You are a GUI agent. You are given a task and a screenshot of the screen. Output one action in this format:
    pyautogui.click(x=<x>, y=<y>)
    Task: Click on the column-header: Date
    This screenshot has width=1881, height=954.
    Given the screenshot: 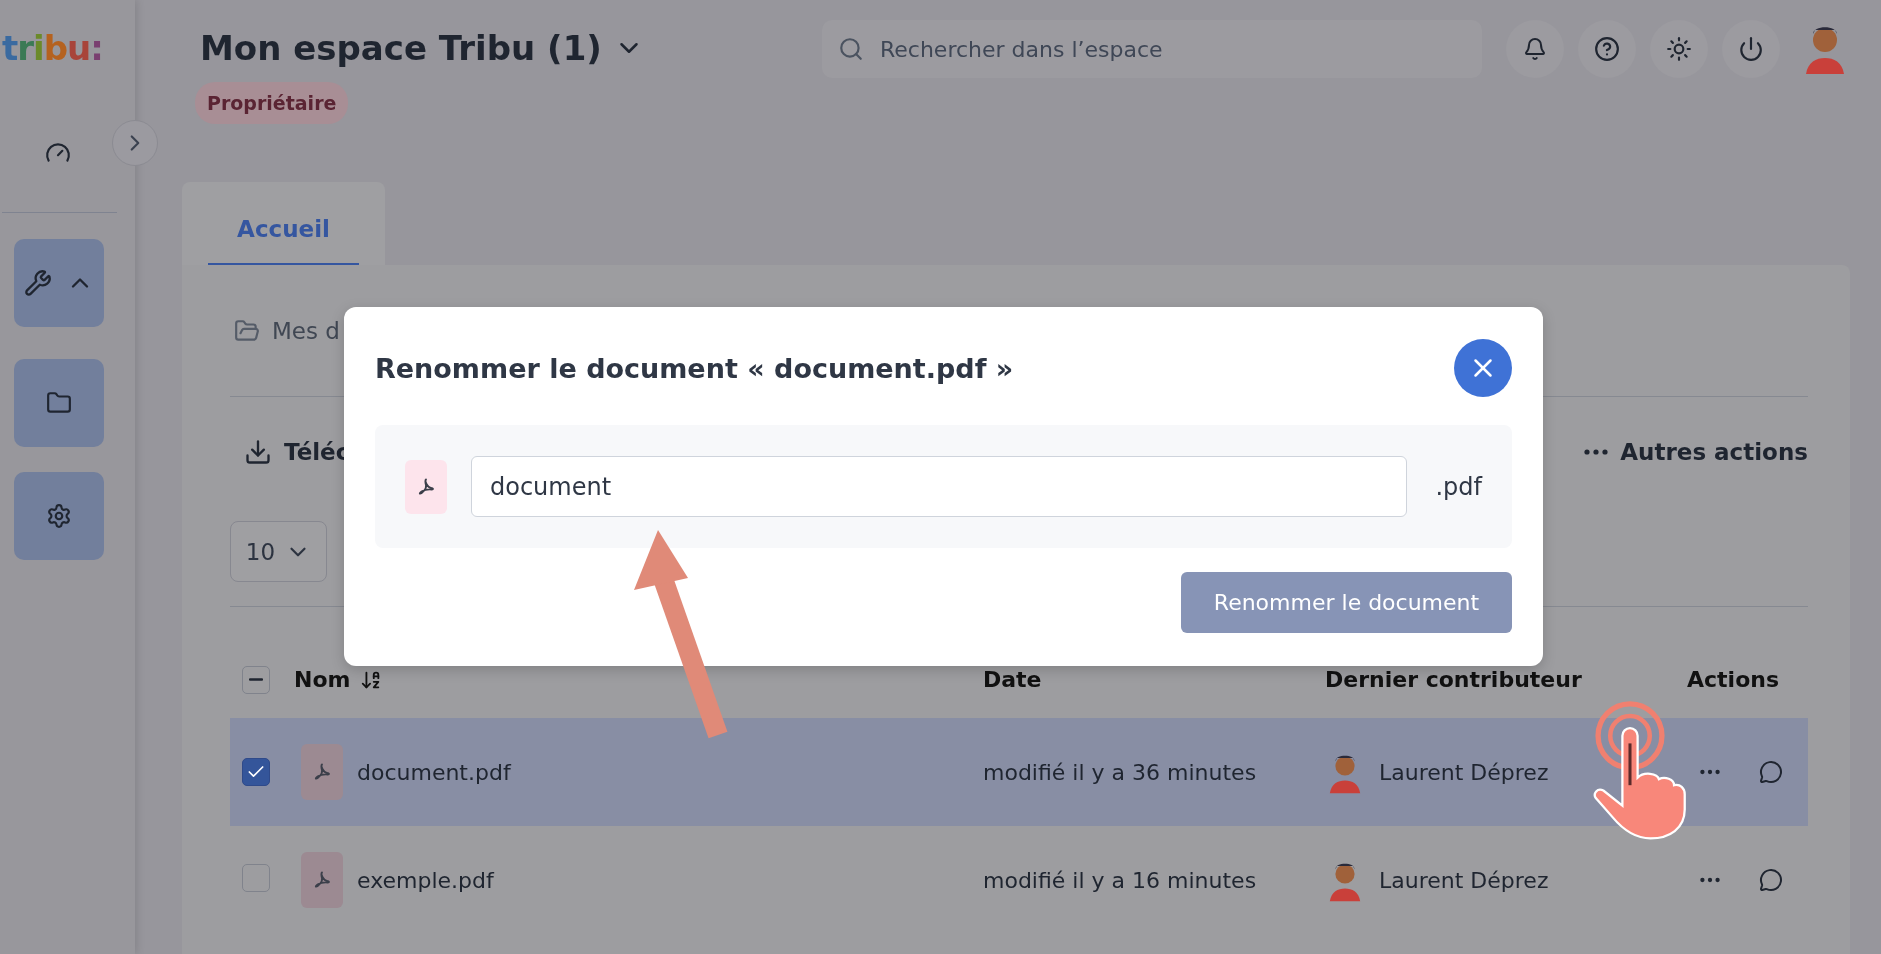 What is the action you would take?
    pyautogui.click(x=1013, y=679)
    